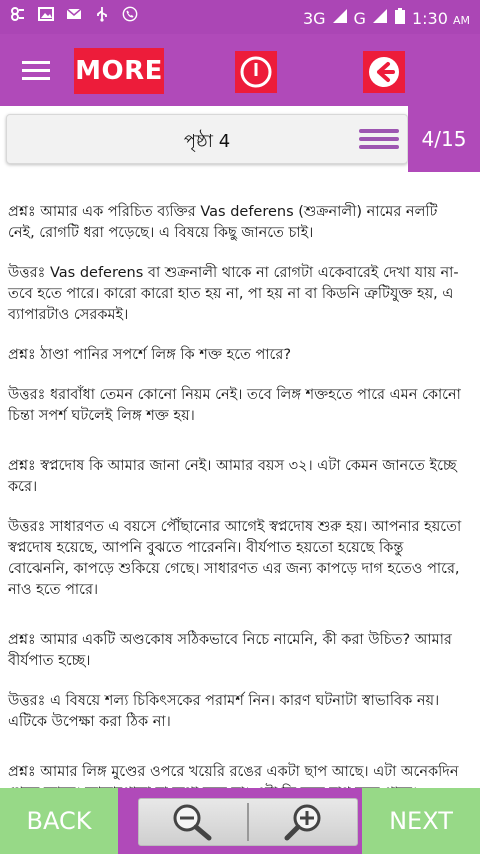 Image resolution: width=480 pixels, height=854 pixels. I want to click on clock-ampm: AM, so click(461, 20).